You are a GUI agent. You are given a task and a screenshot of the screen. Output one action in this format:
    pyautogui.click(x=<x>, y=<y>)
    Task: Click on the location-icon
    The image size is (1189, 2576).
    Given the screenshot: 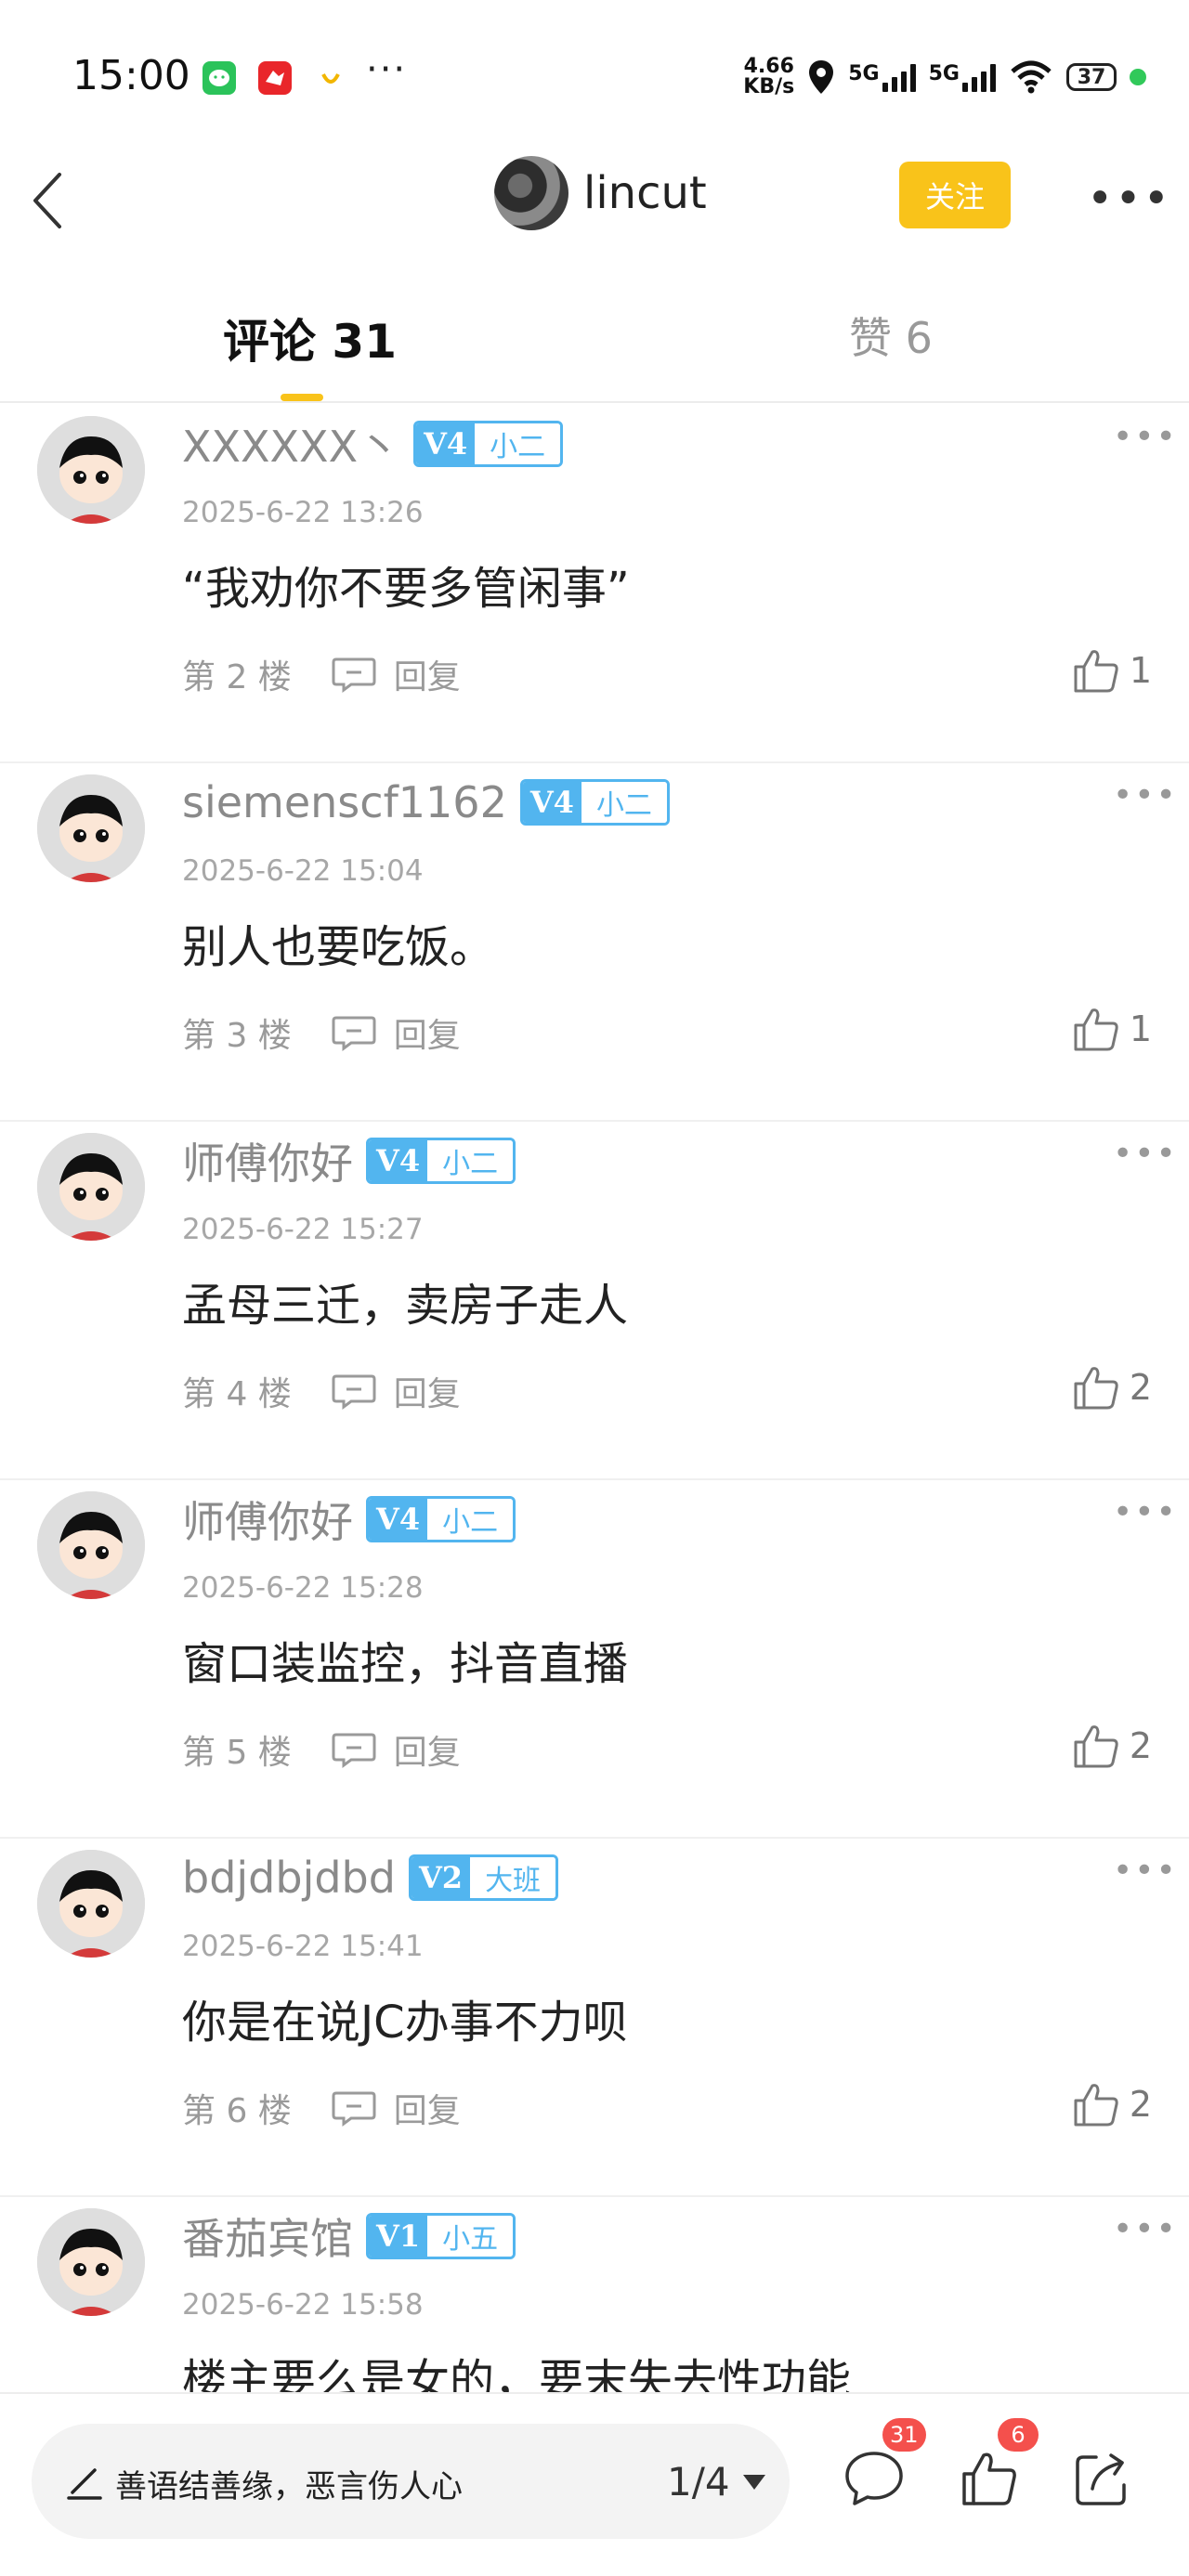 What is the action you would take?
    pyautogui.click(x=821, y=77)
    